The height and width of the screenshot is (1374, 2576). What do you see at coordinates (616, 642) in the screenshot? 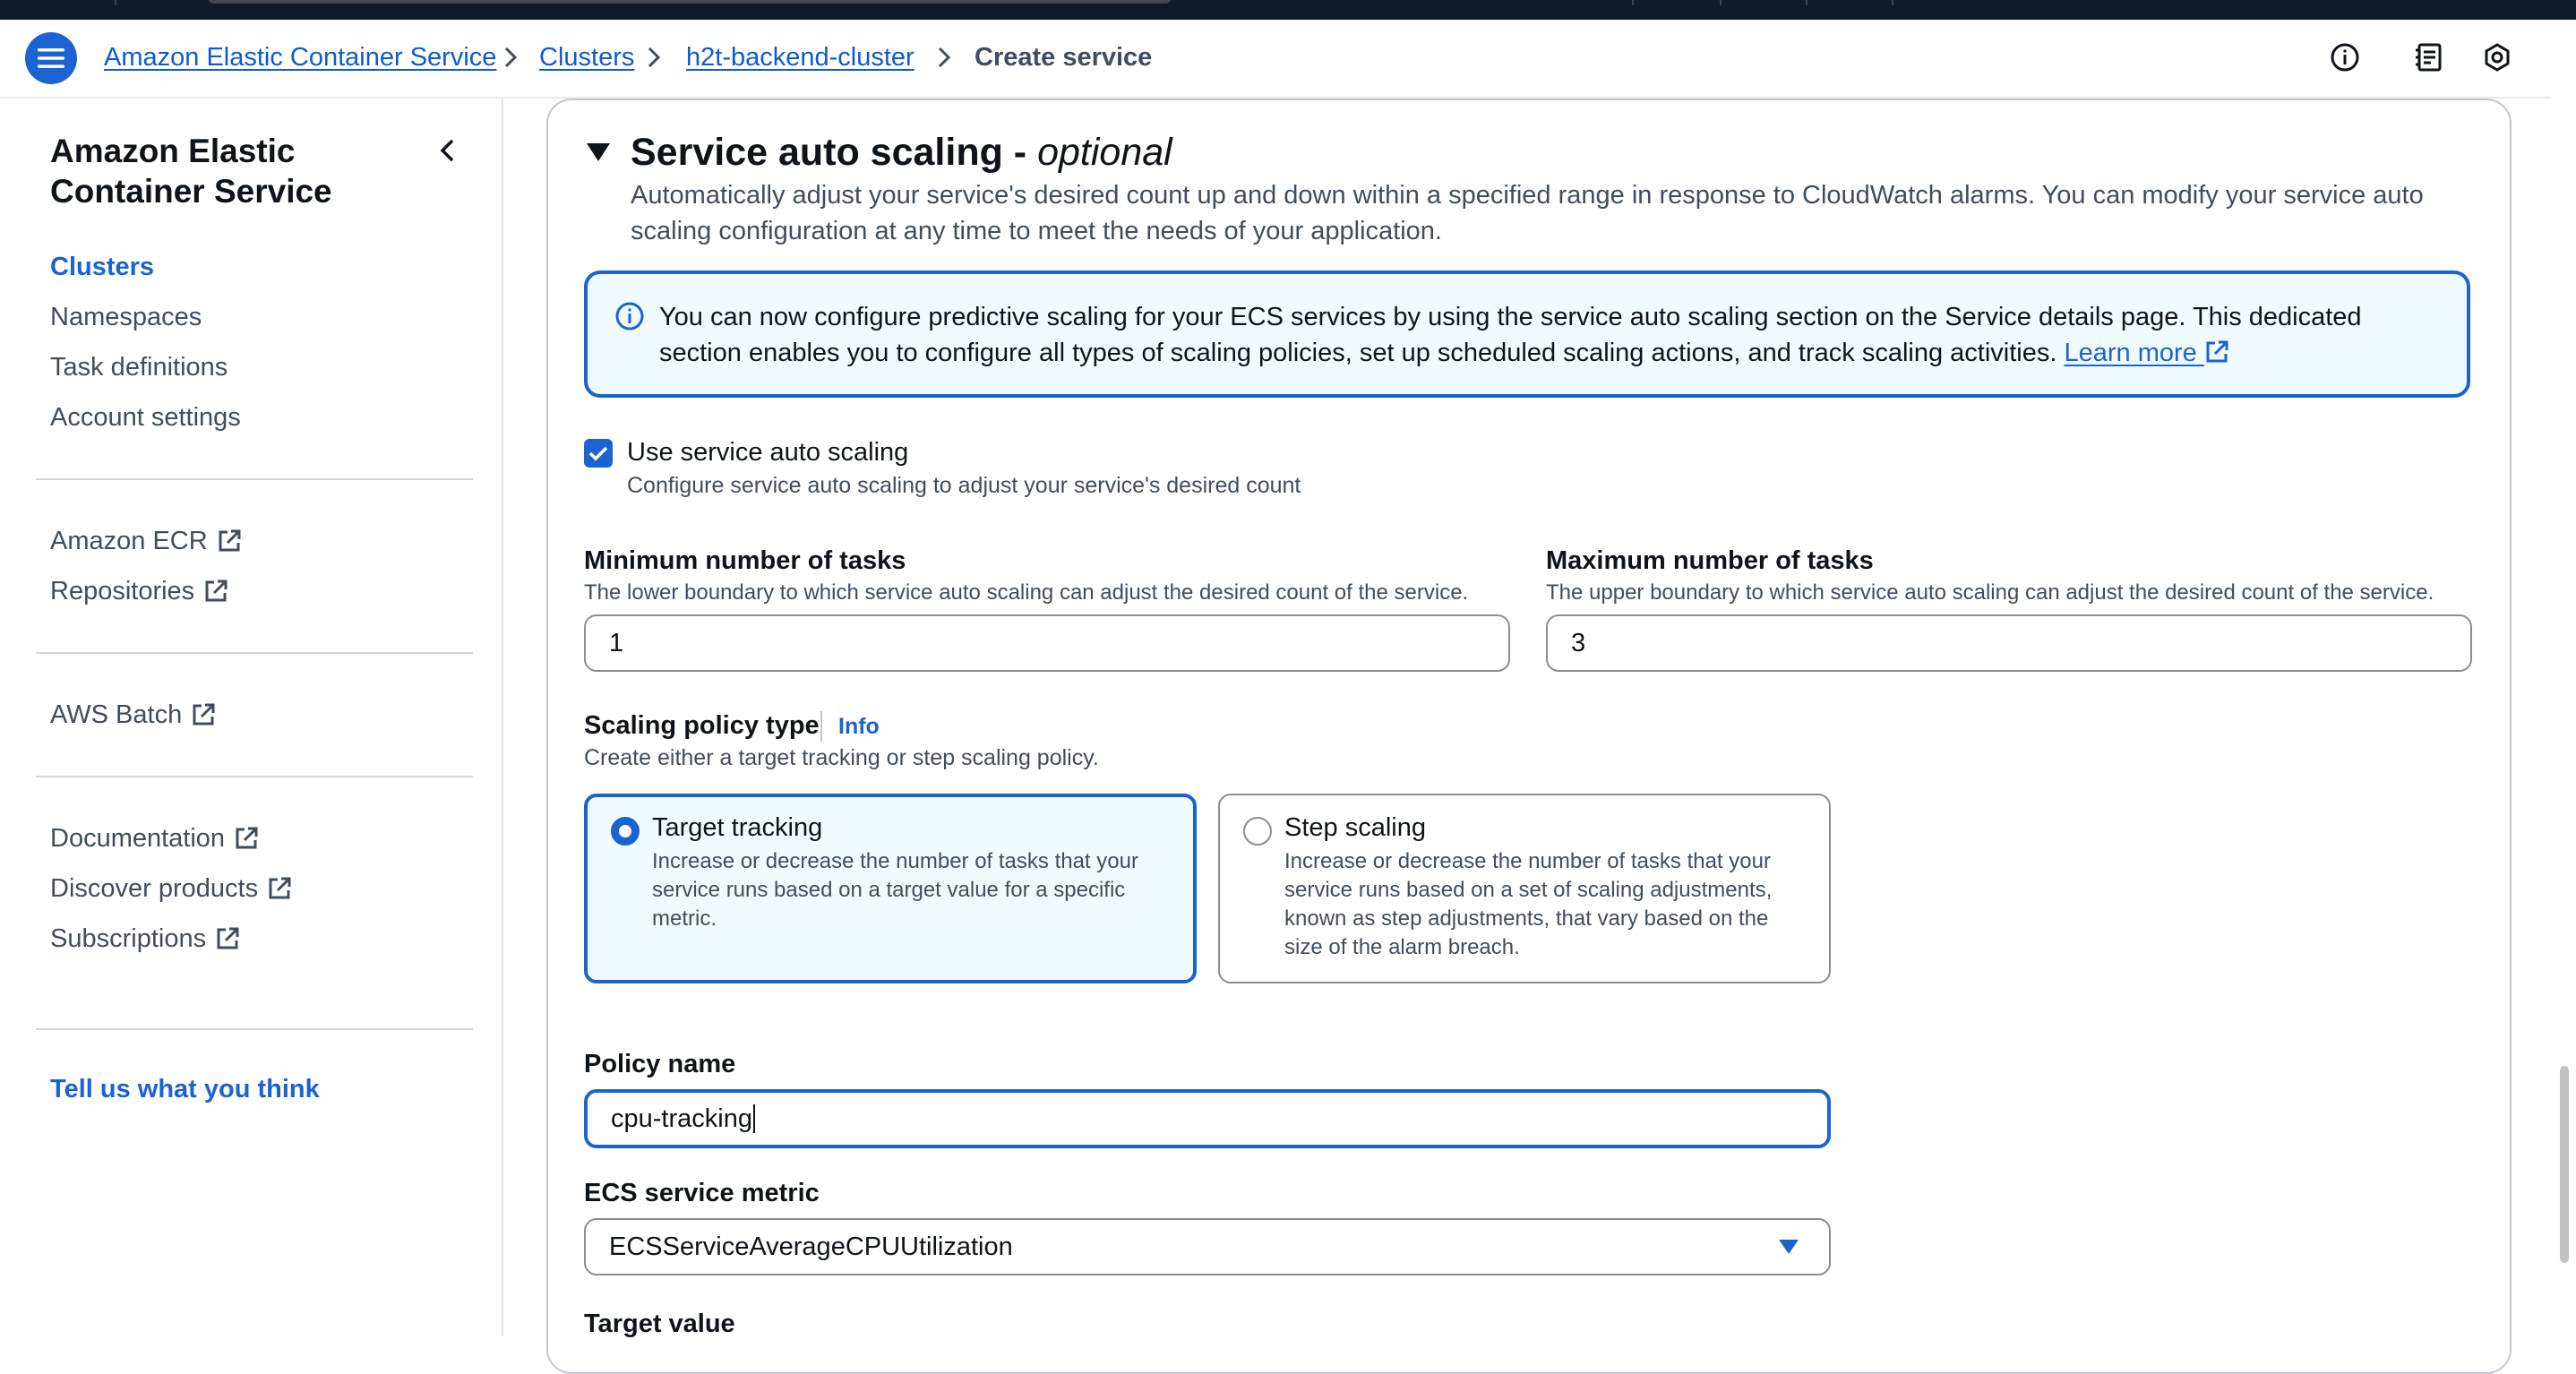
I see `min-tasks-value: 1` at bounding box center [616, 642].